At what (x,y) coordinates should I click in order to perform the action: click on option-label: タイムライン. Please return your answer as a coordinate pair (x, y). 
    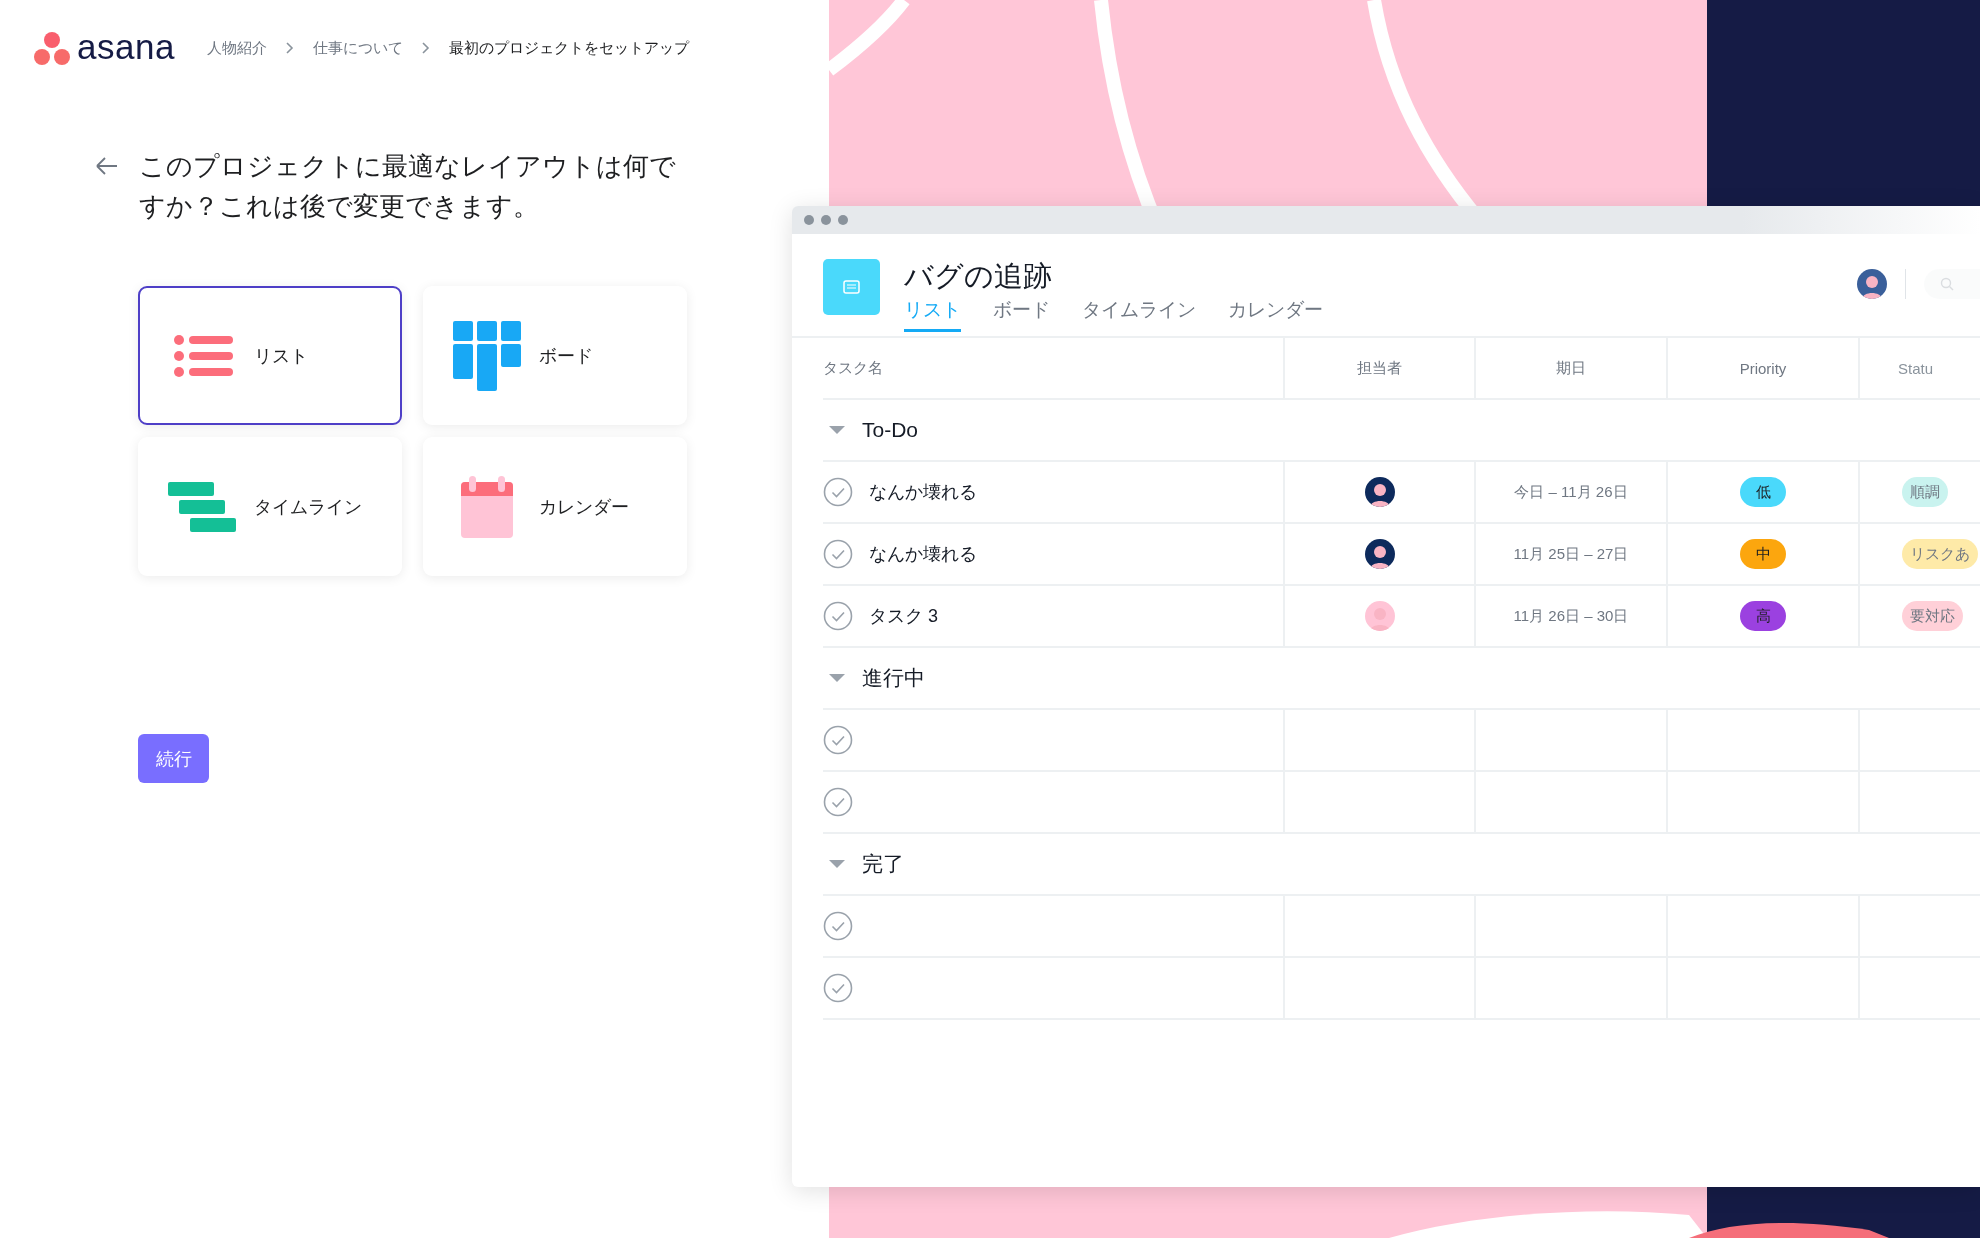
    Looking at the image, I should click on (308, 507).